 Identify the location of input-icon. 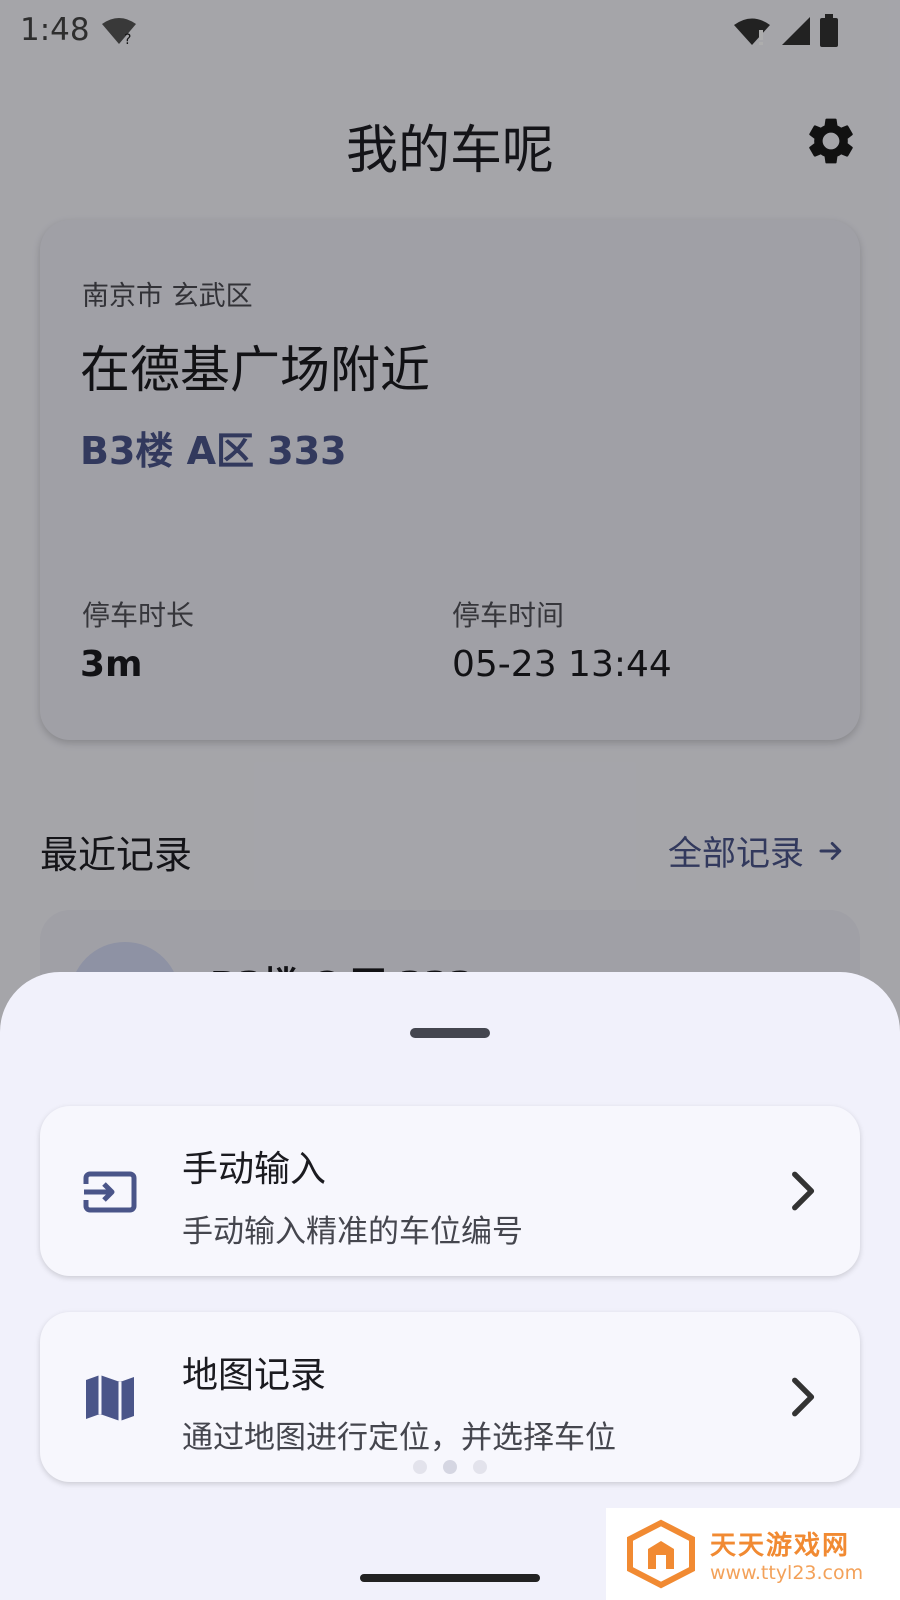
(109, 1192).